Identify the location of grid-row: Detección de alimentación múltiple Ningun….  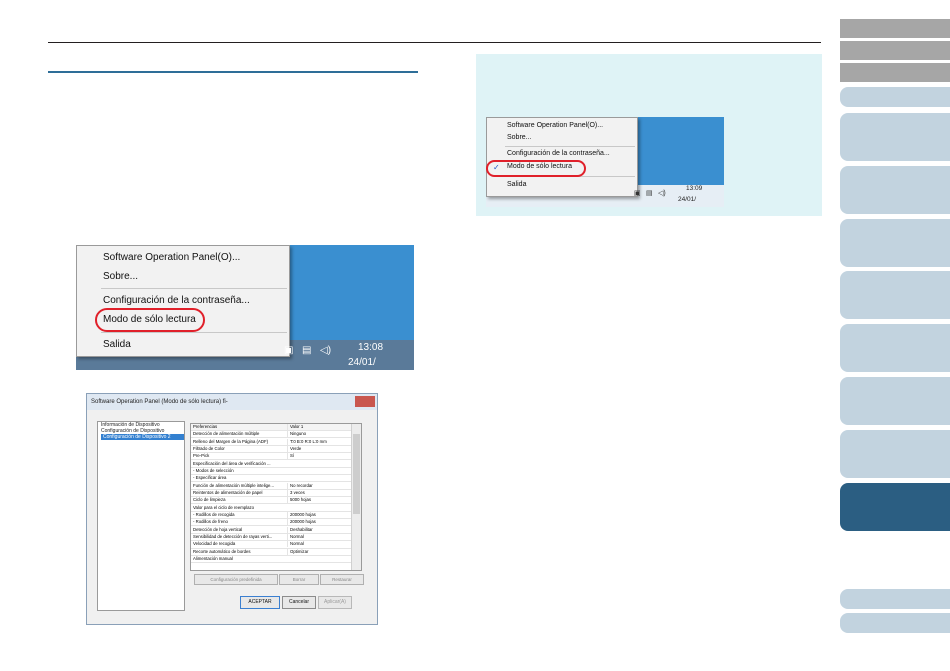
(272, 435).